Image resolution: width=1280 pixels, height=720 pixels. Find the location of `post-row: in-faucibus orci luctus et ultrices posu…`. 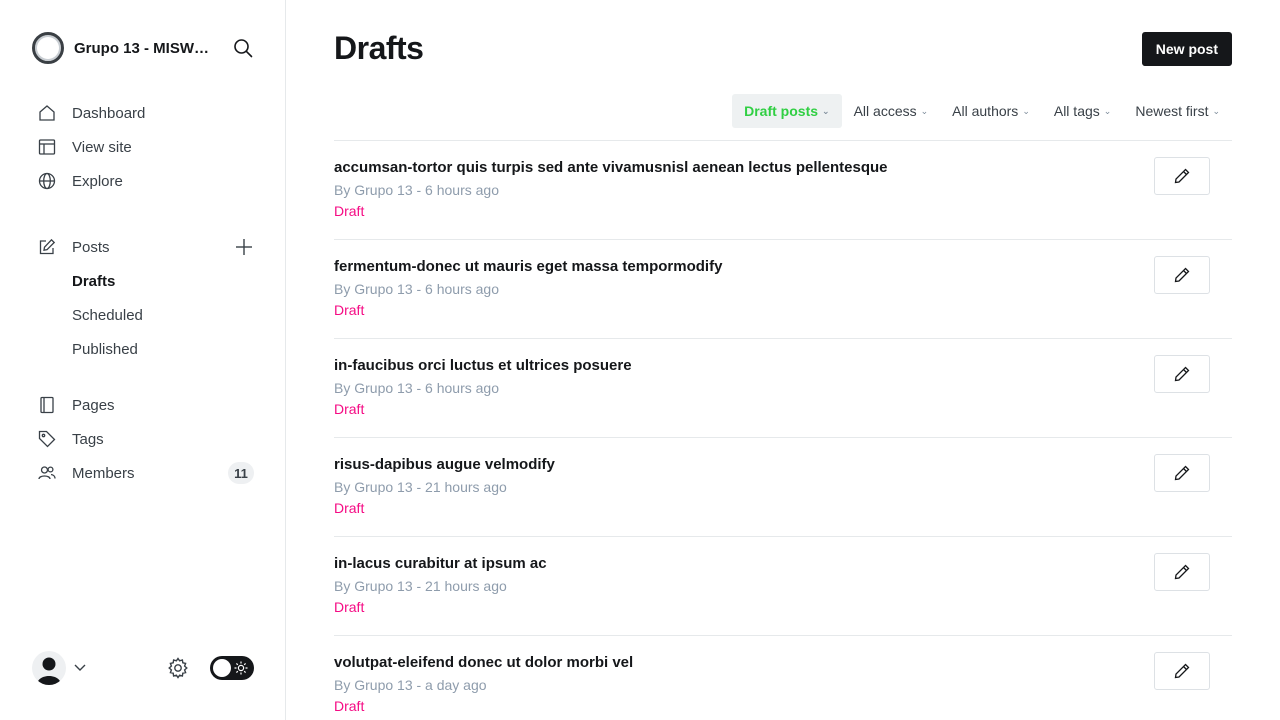

post-row: in-faucibus orci luctus et ultrices posu… is located at coordinates (783, 388).